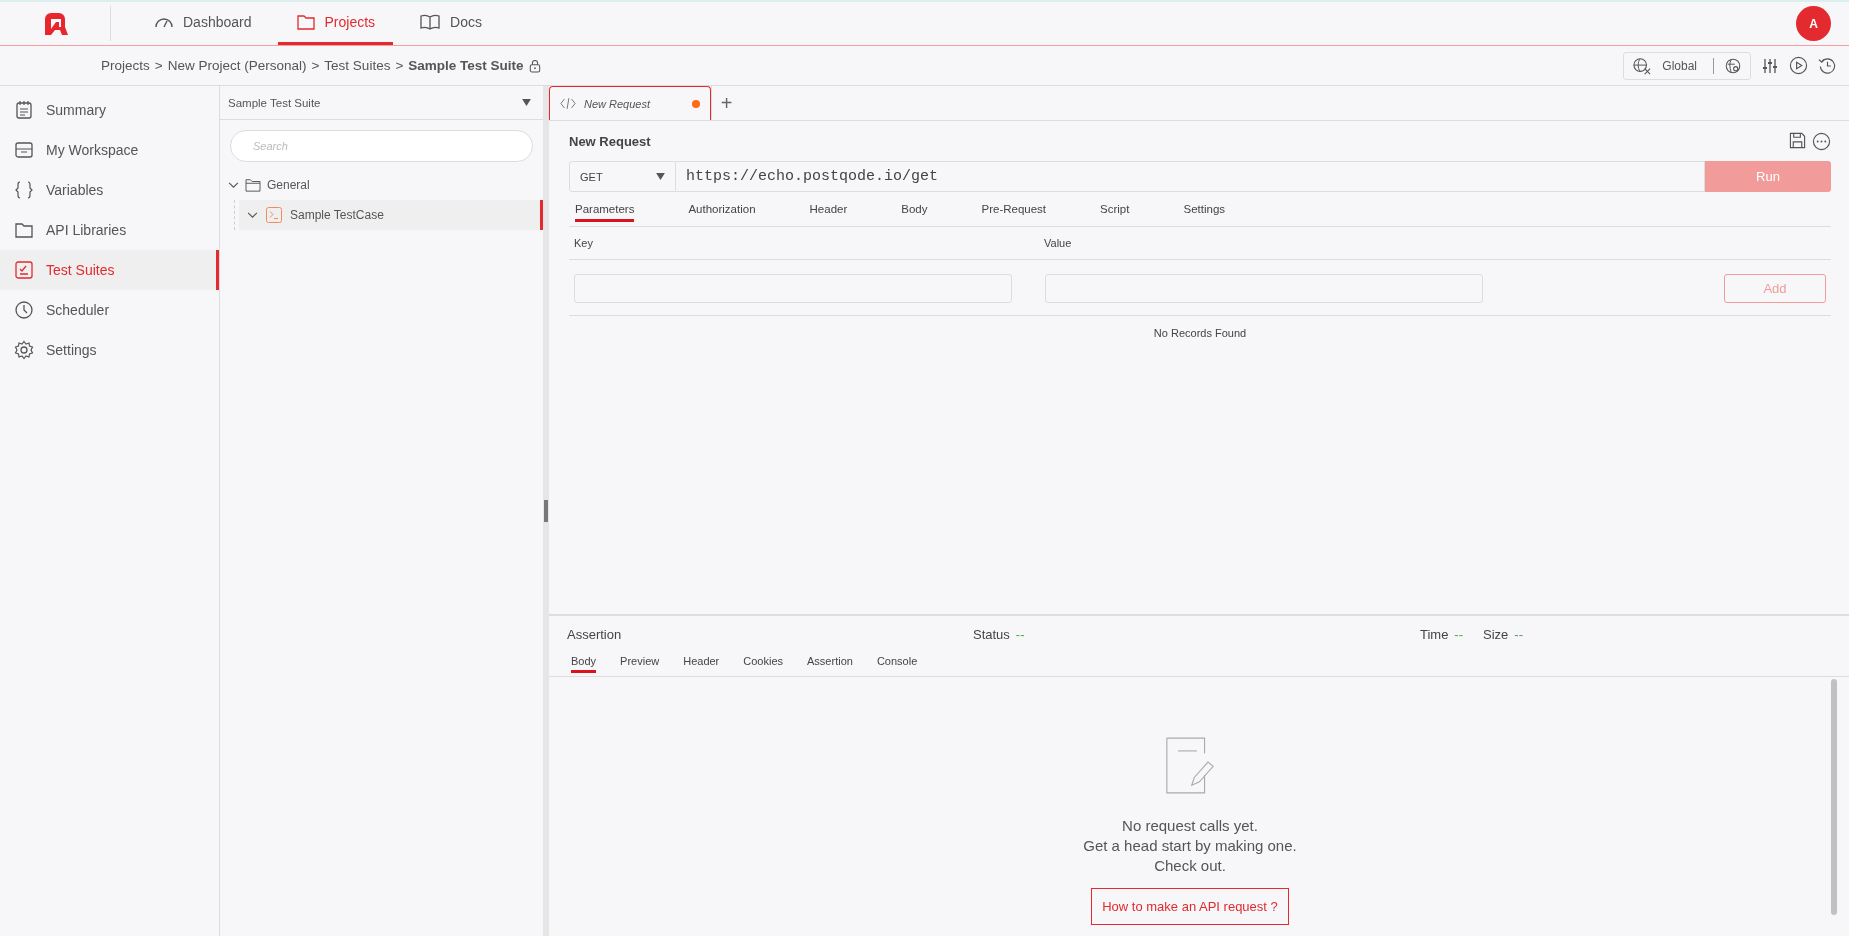  Describe the element at coordinates (274, 215) in the screenshot. I see `terminal-icon` at that location.